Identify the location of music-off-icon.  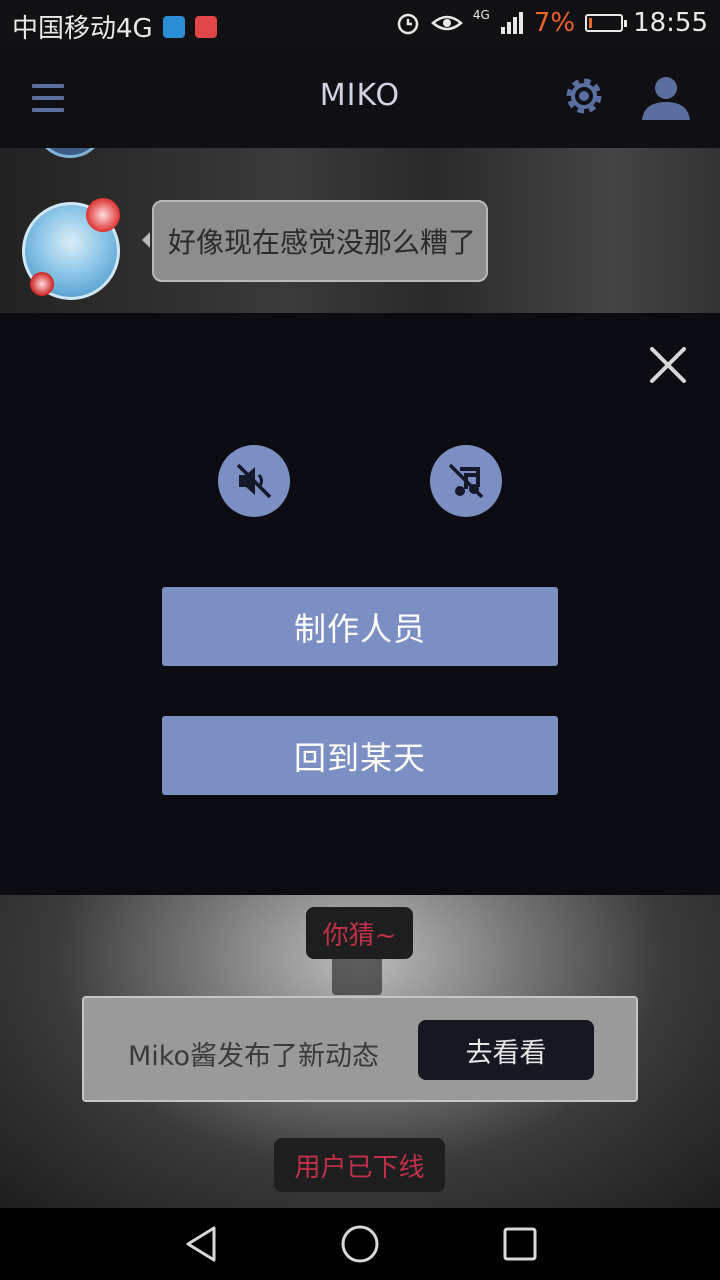
(466, 481).